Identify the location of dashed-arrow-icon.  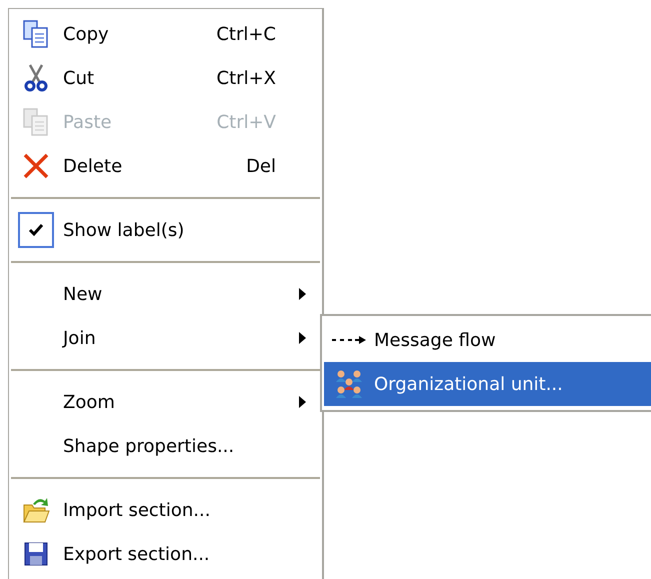
(349, 340).